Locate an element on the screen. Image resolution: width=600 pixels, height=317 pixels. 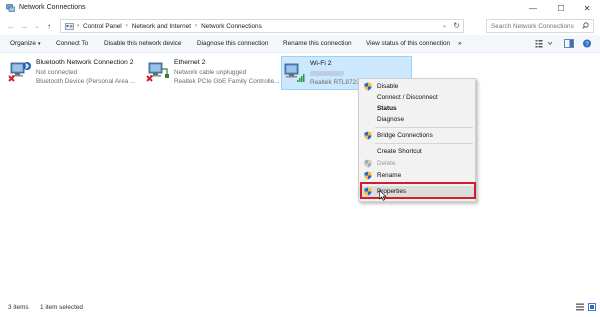
back-button: ← is located at coordinates (11, 26).